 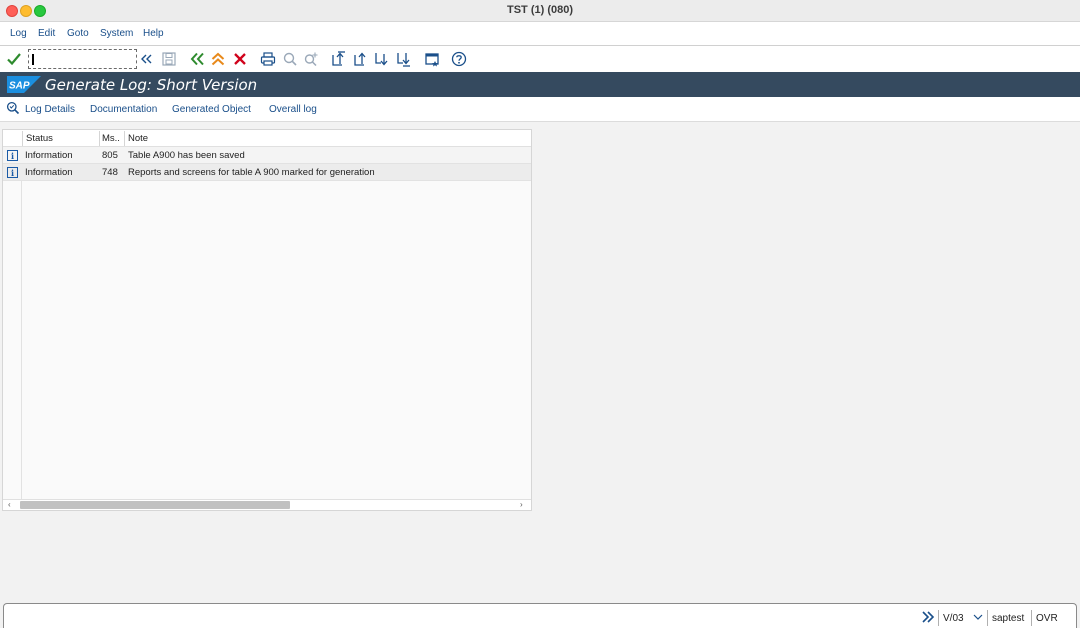 I want to click on layout-icon, so click(x=432, y=59).